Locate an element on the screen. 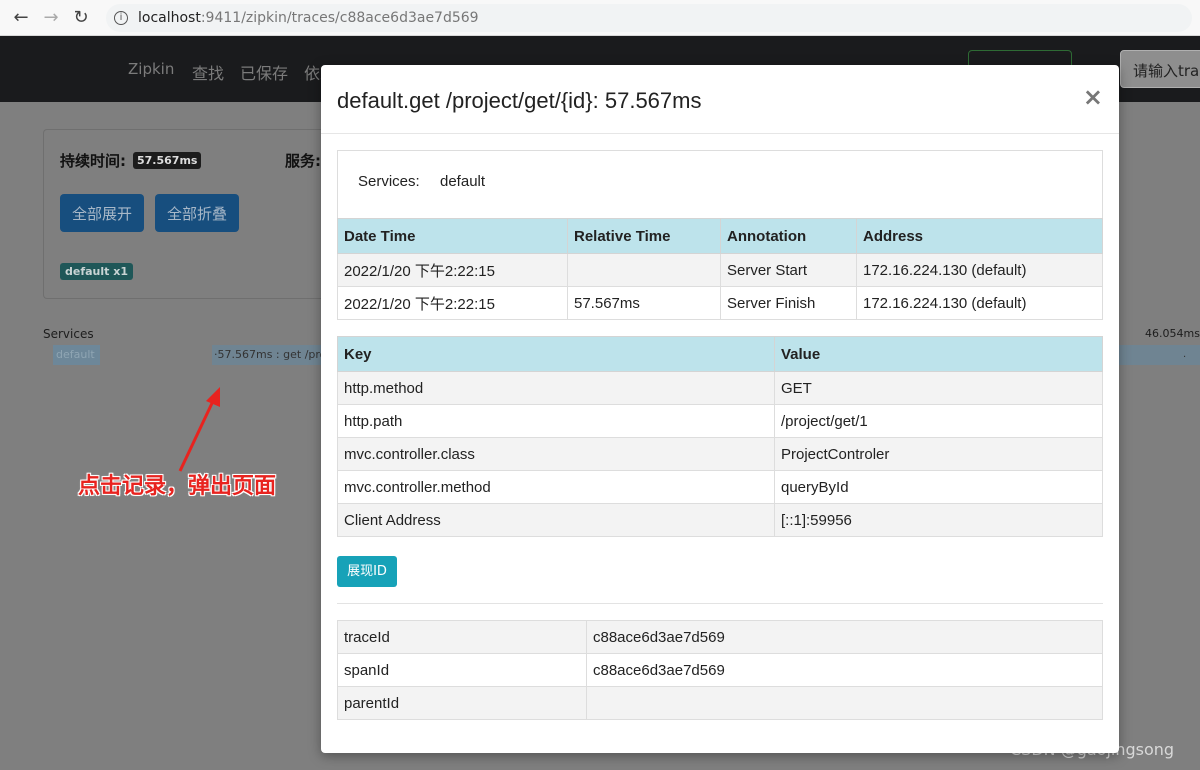  url-host: localhost is located at coordinates (169, 17).